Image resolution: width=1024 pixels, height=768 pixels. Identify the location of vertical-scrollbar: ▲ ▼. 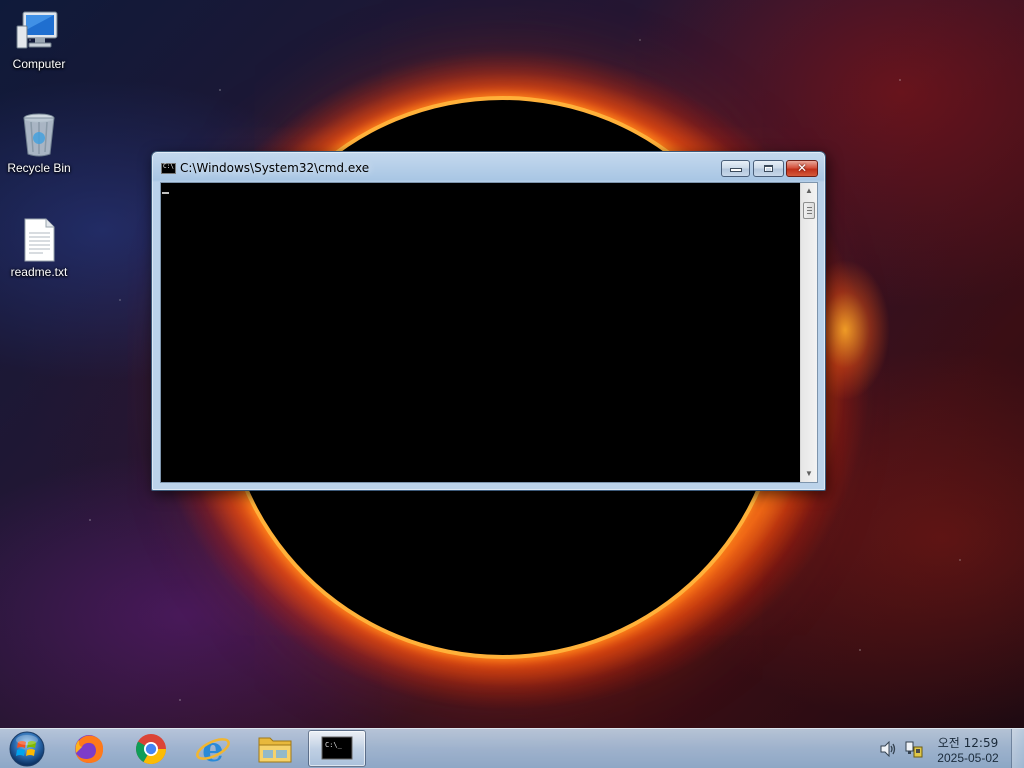
(808, 332).